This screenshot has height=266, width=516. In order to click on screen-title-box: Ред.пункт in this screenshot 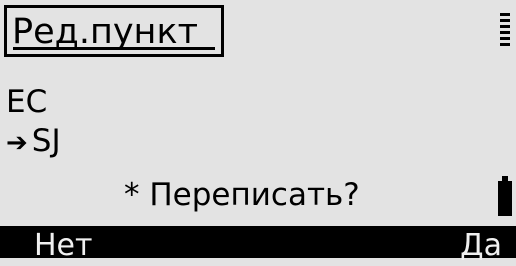, I will do `click(114, 31)`.